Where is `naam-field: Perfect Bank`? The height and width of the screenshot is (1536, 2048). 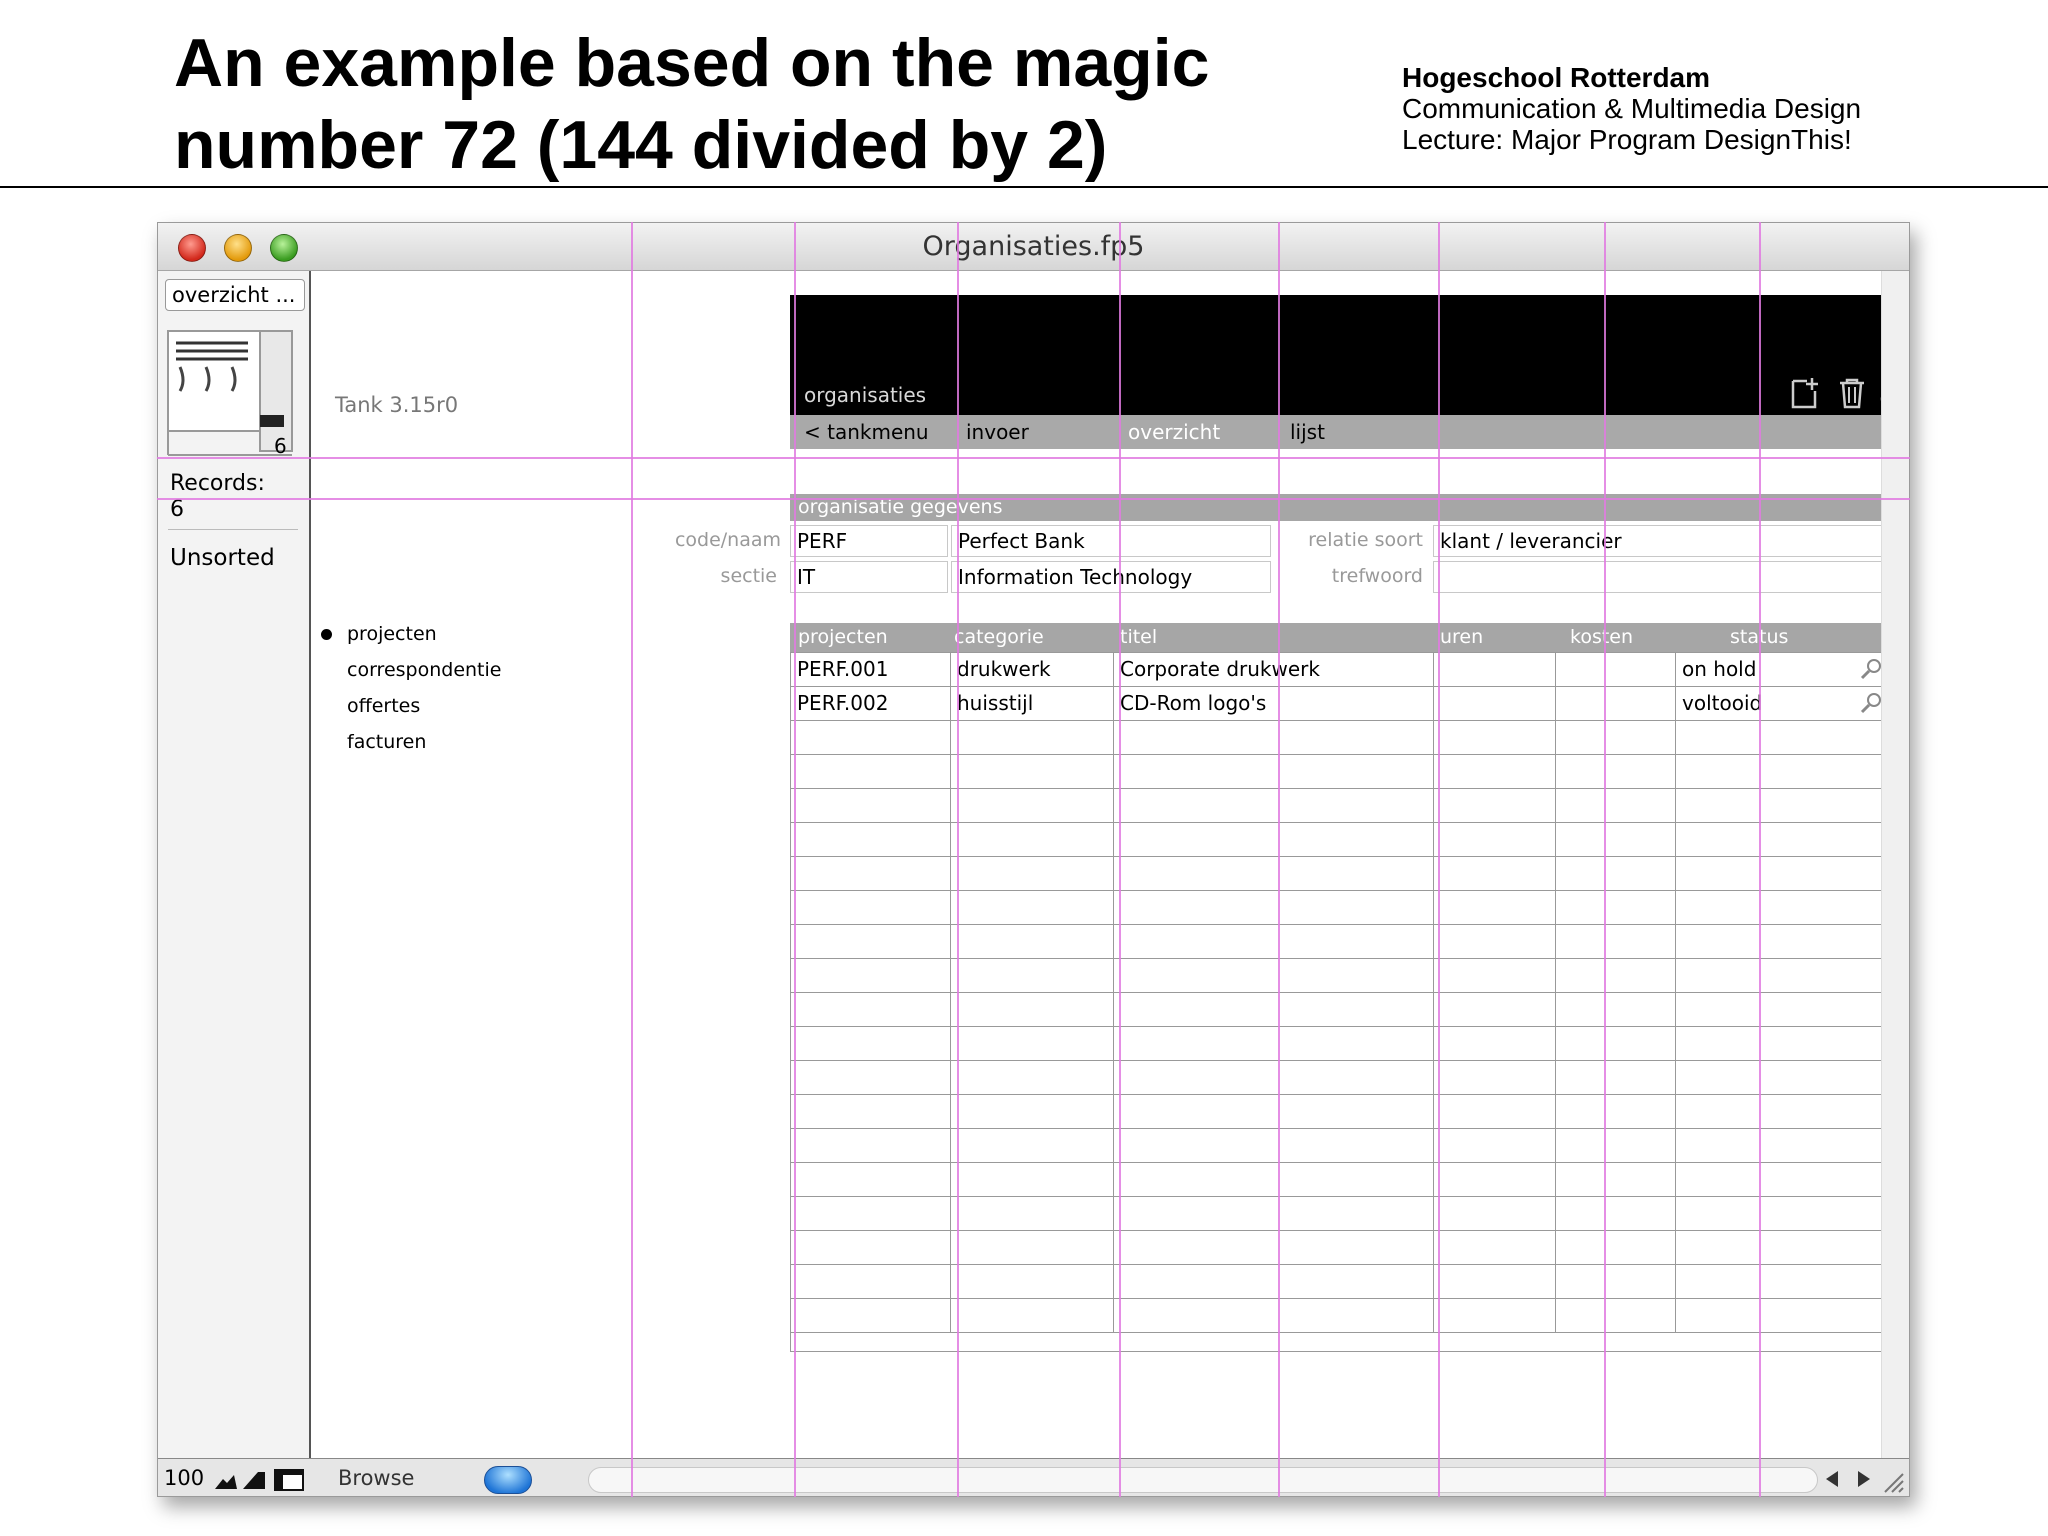 naam-field: Perfect Bank is located at coordinates (1111, 541).